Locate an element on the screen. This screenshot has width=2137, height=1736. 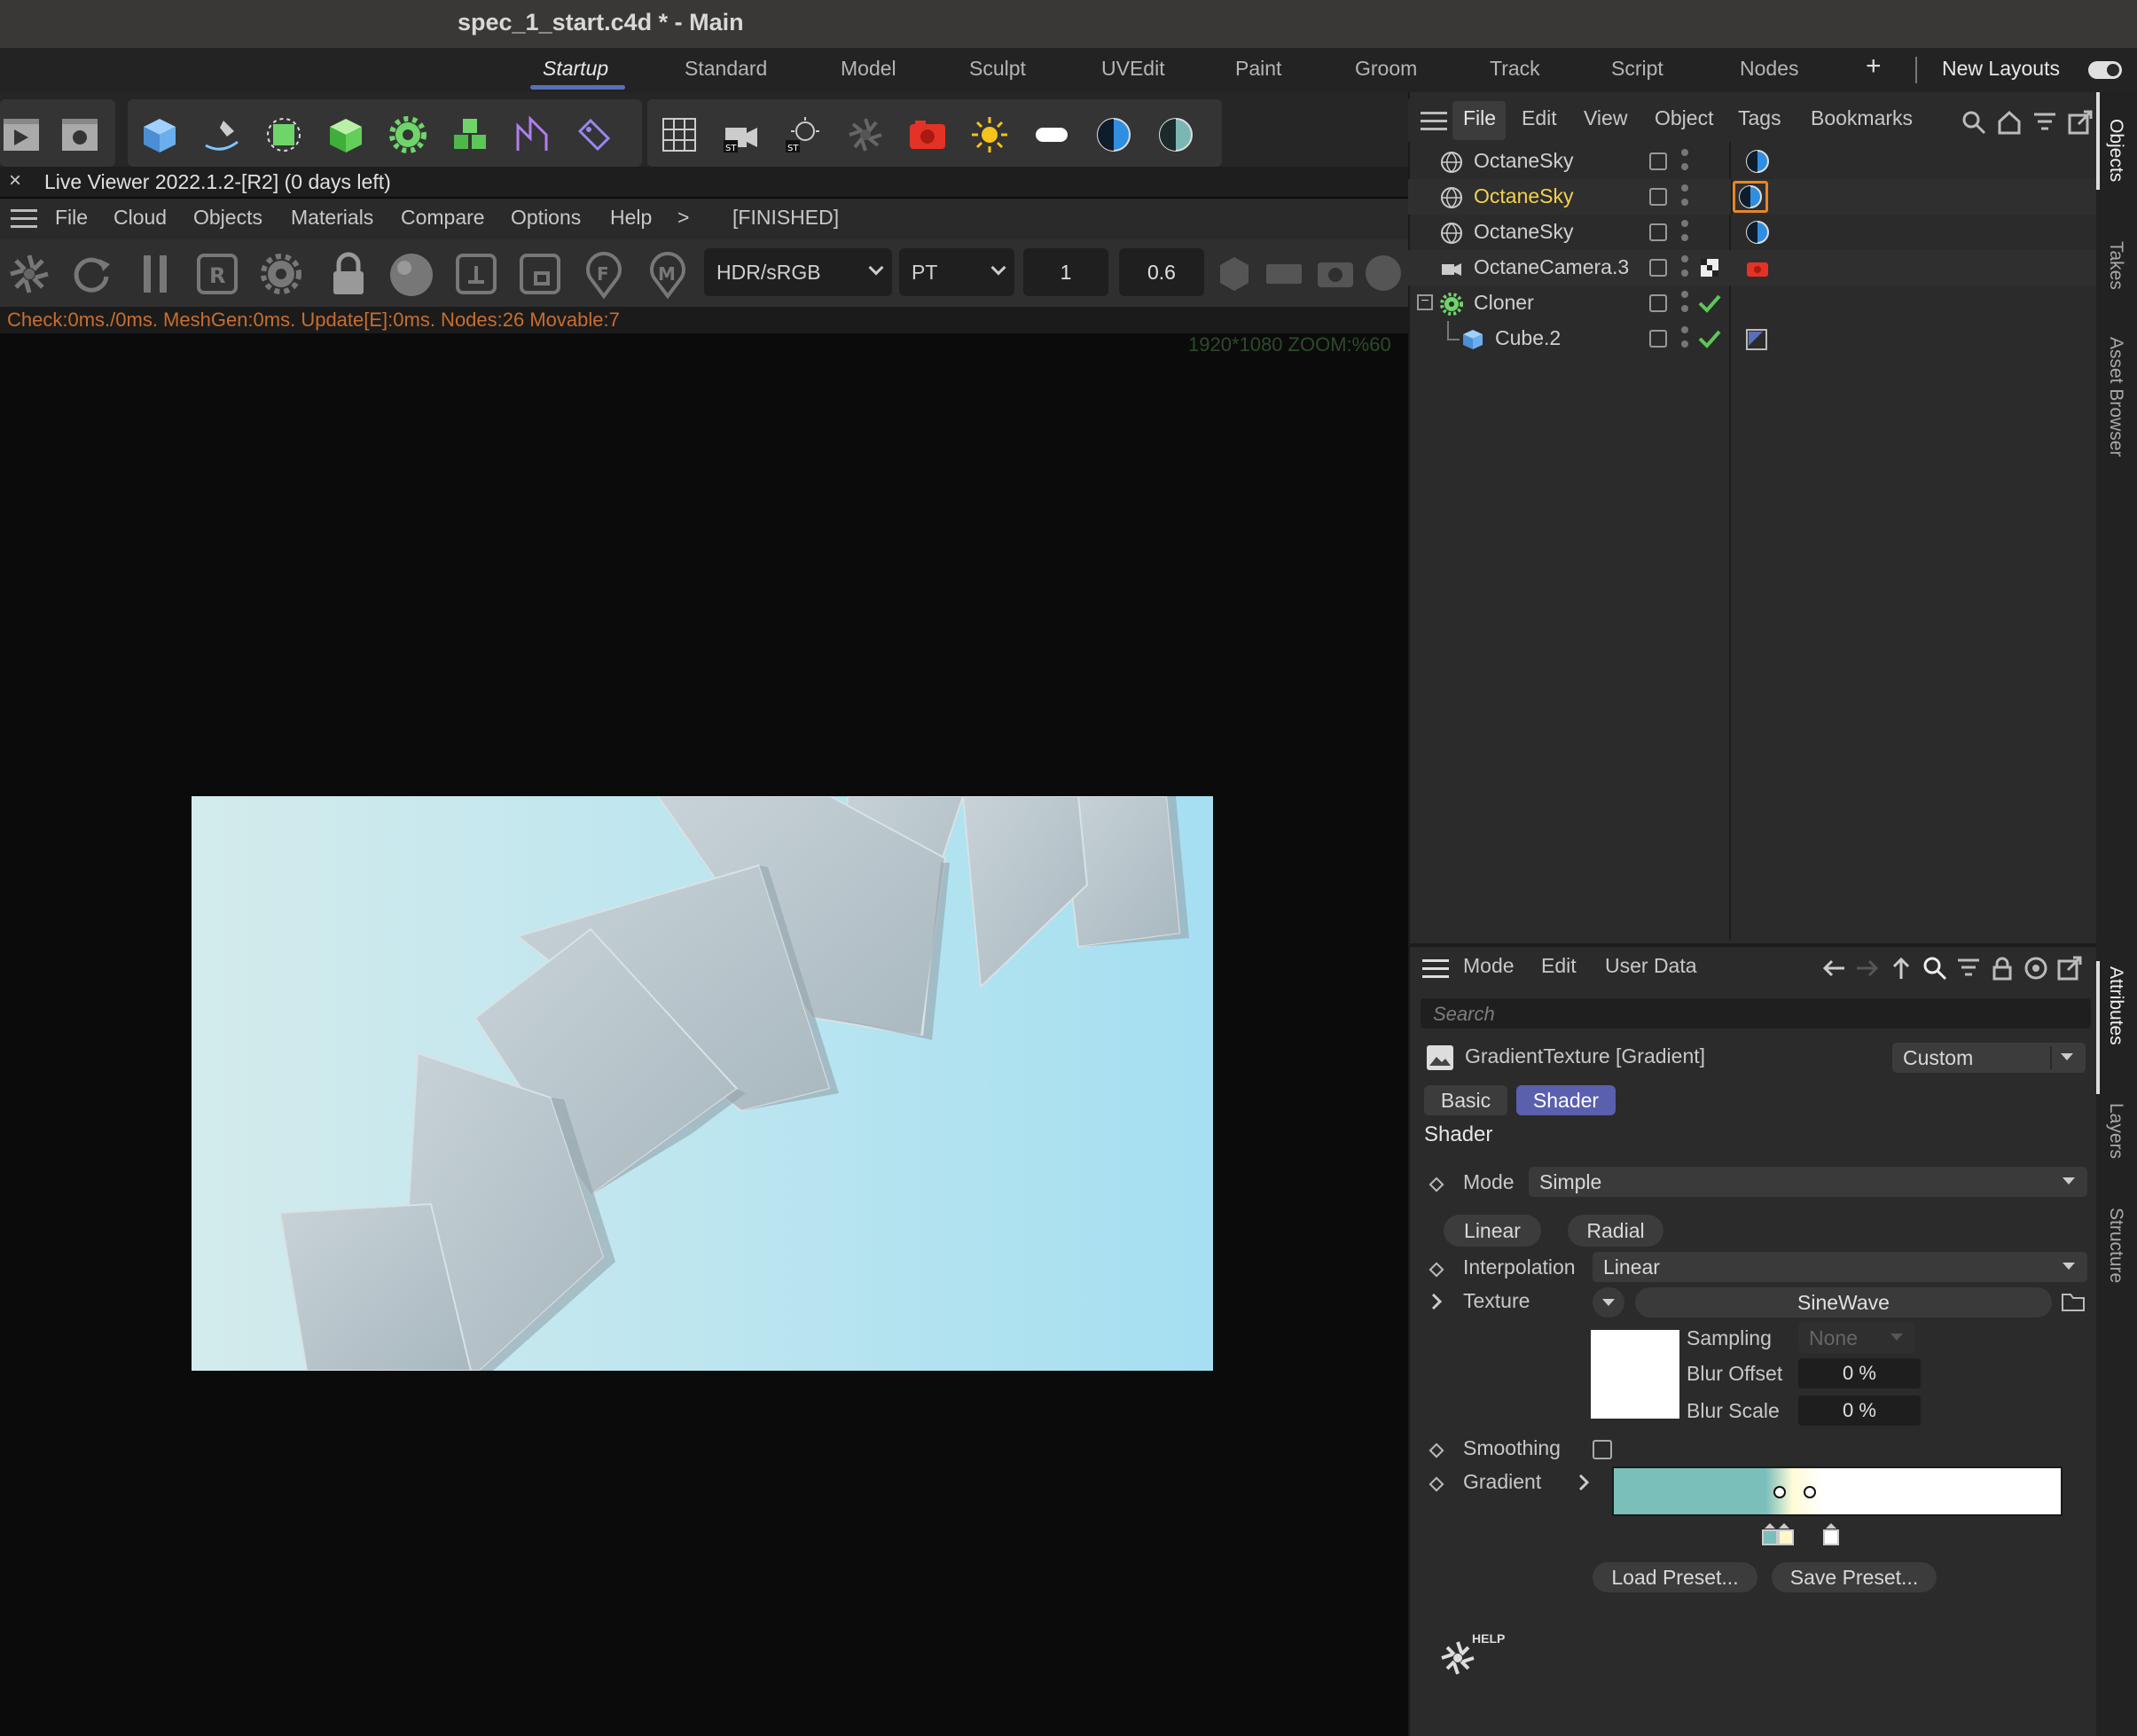
gradient-stop-markers is located at coordinates (1780, 1534).